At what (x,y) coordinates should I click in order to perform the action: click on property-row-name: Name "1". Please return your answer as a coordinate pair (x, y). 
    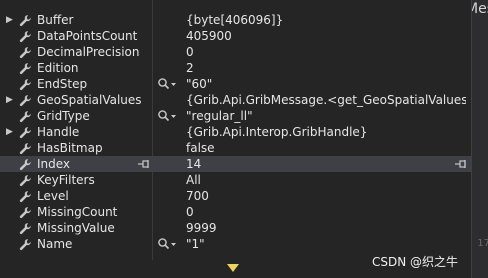
    Looking at the image, I should click on (235, 244).